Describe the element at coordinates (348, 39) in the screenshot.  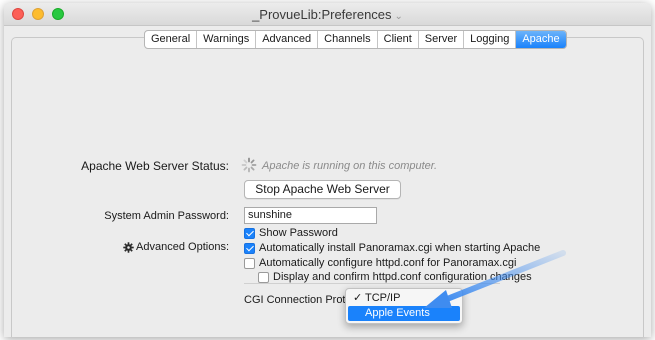
I see `tab-channels: Channels` at that location.